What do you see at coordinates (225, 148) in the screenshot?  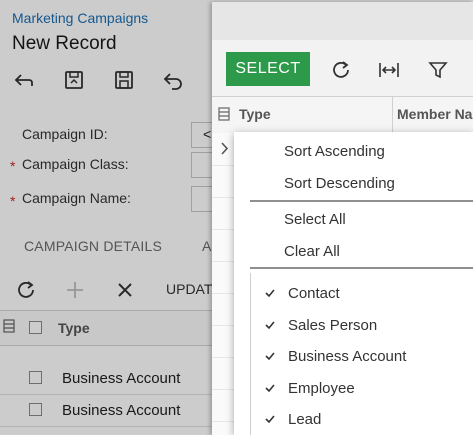 I see `chevron-right-icon` at bounding box center [225, 148].